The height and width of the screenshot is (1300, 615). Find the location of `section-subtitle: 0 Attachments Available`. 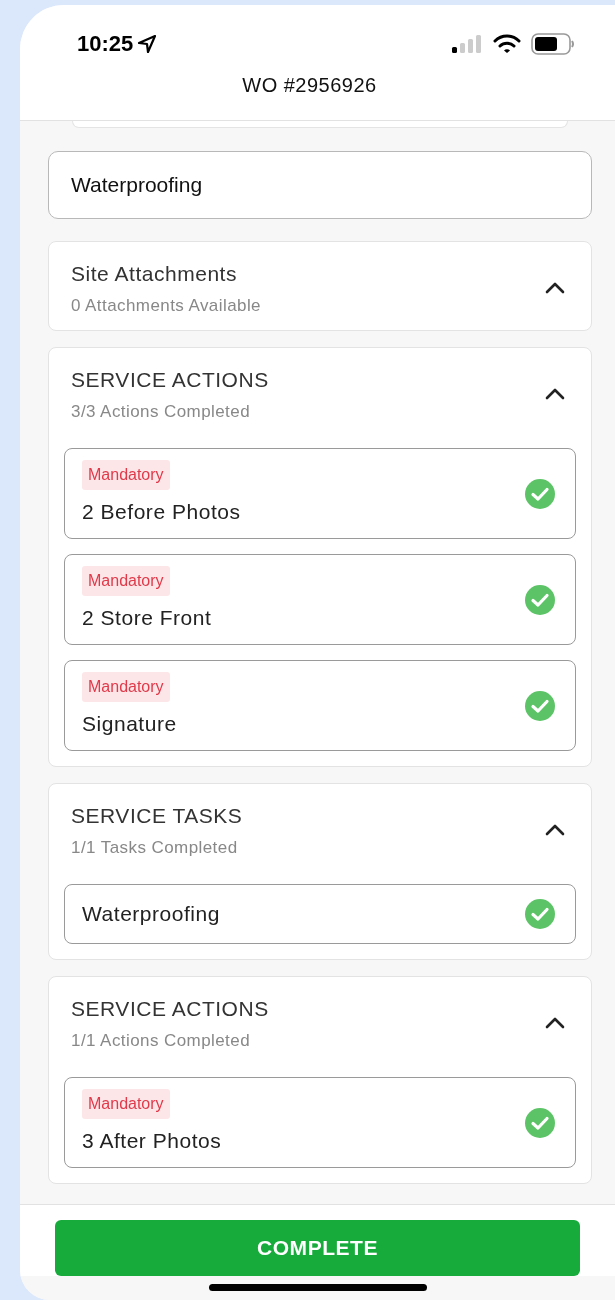

section-subtitle: 0 Attachments Available is located at coordinates (166, 305).